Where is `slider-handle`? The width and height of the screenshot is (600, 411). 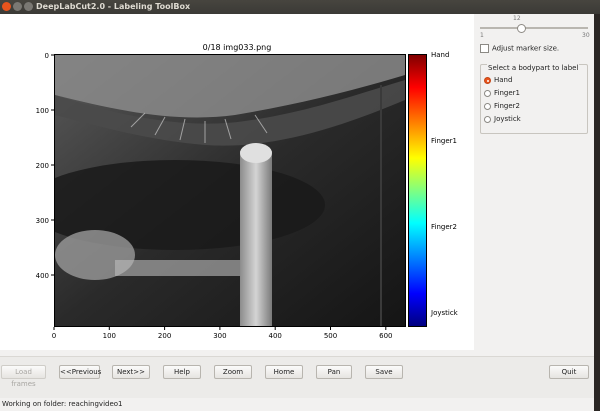 slider-handle is located at coordinates (522, 28).